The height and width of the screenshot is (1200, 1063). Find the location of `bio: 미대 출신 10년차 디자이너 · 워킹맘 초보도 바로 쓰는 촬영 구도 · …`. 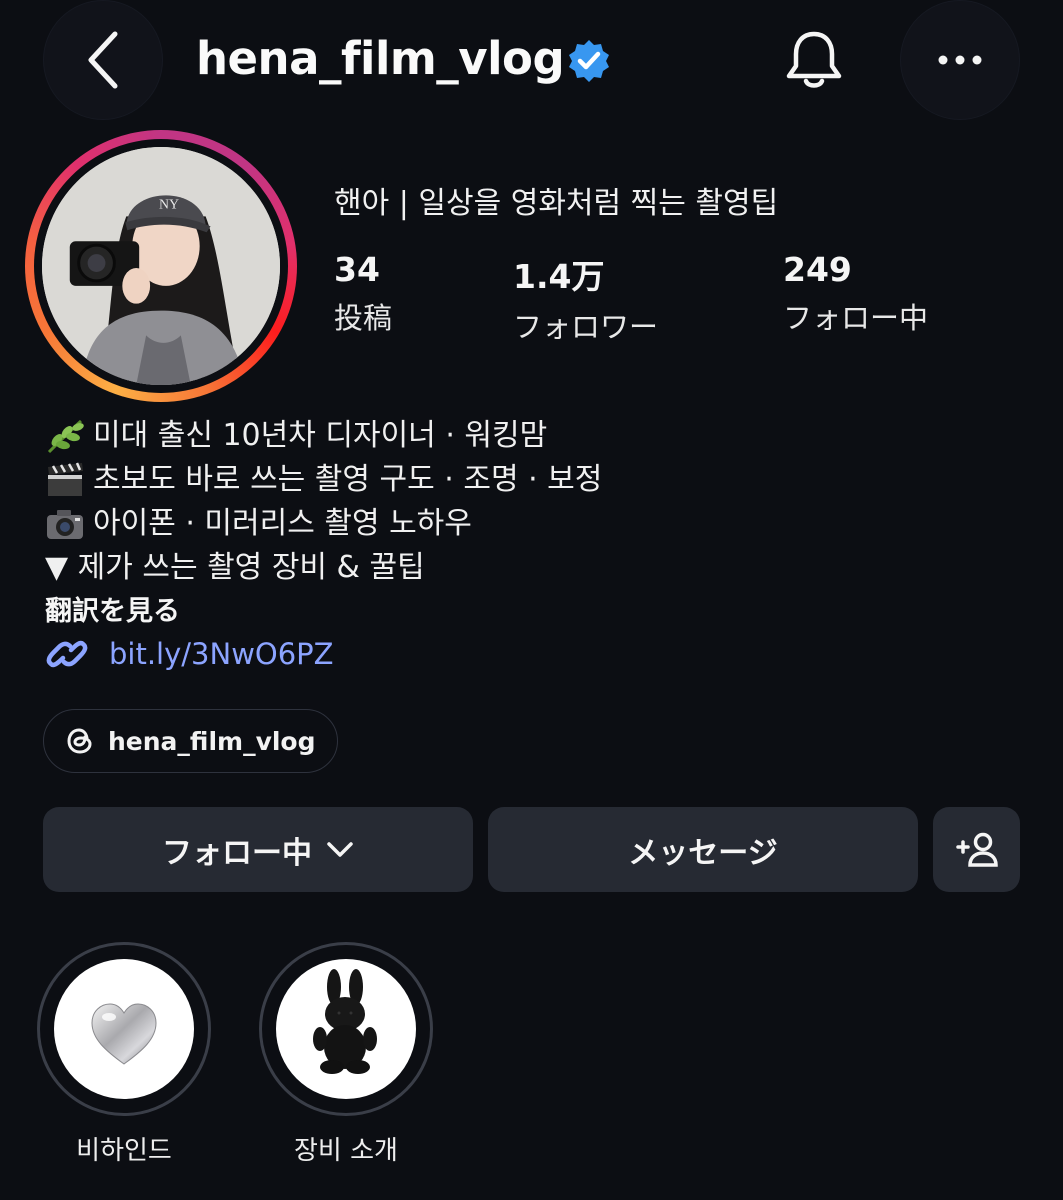

bio: 미대 출신 10년차 디자이너 · 워킹맘 초보도 바로 쓰는 촬영 구도 · … is located at coordinates (323, 524).